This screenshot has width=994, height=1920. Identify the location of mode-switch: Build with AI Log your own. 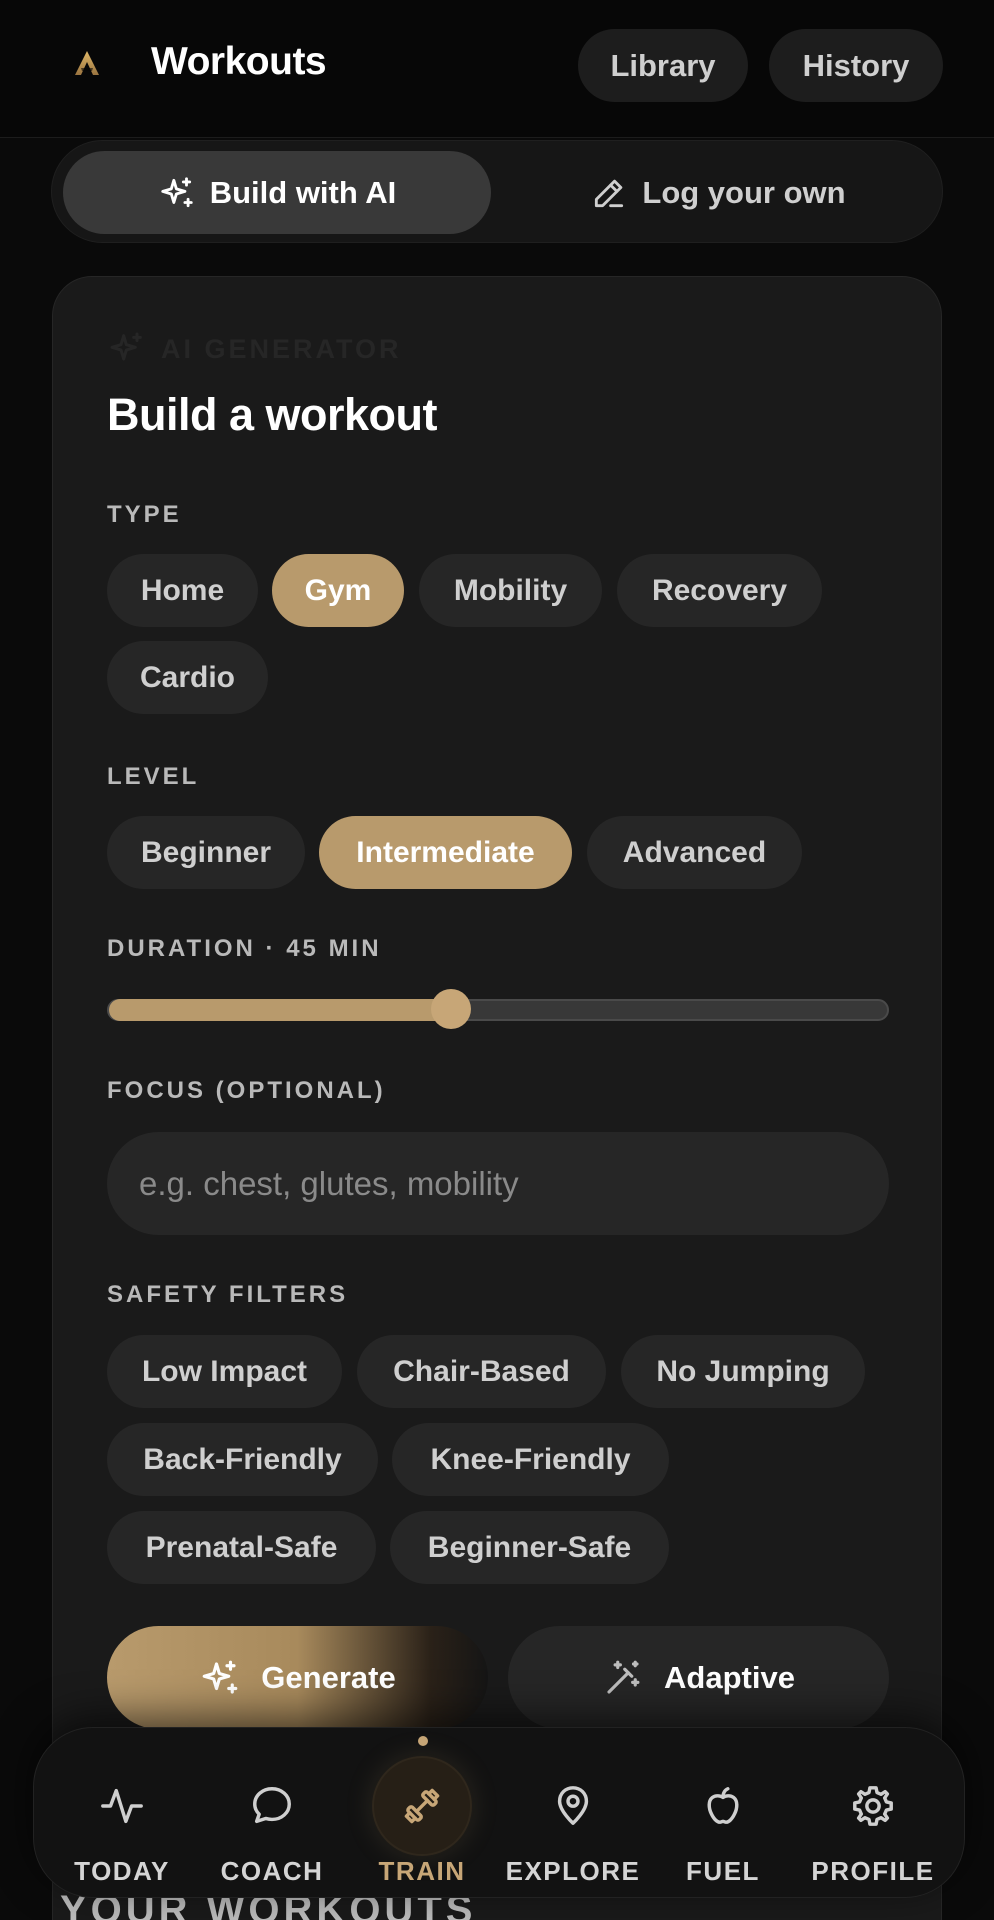
(497, 191).